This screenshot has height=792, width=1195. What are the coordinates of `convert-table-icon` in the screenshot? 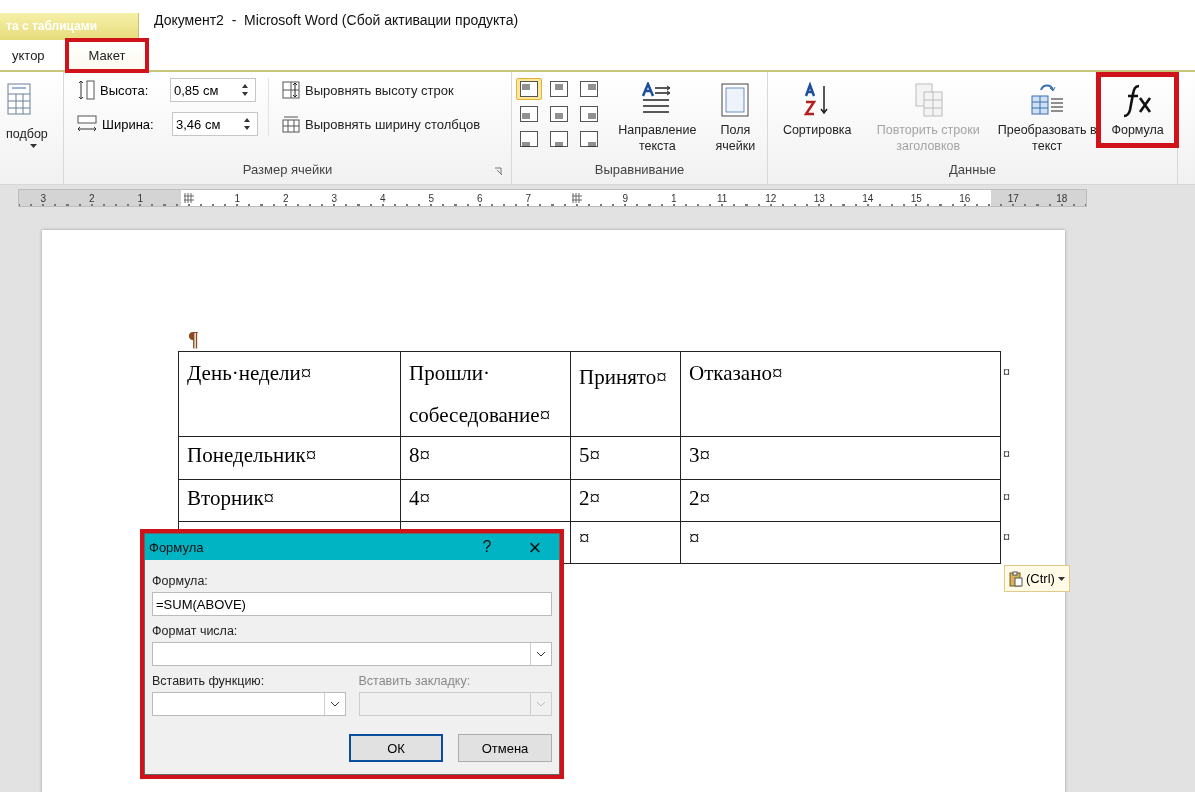 It's located at (1047, 100).